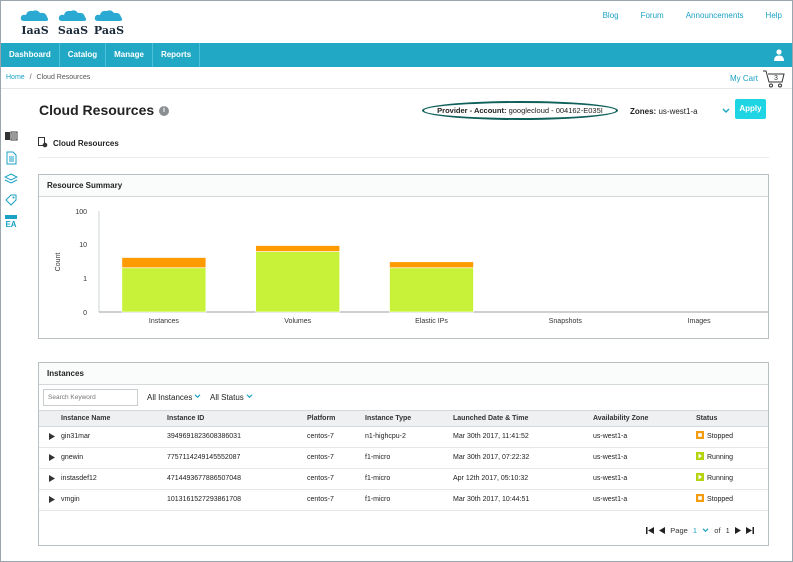 The width and height of the screenshot is (793, 562). I want to click on x-tick-label: Snapshots, so click(566, 321).